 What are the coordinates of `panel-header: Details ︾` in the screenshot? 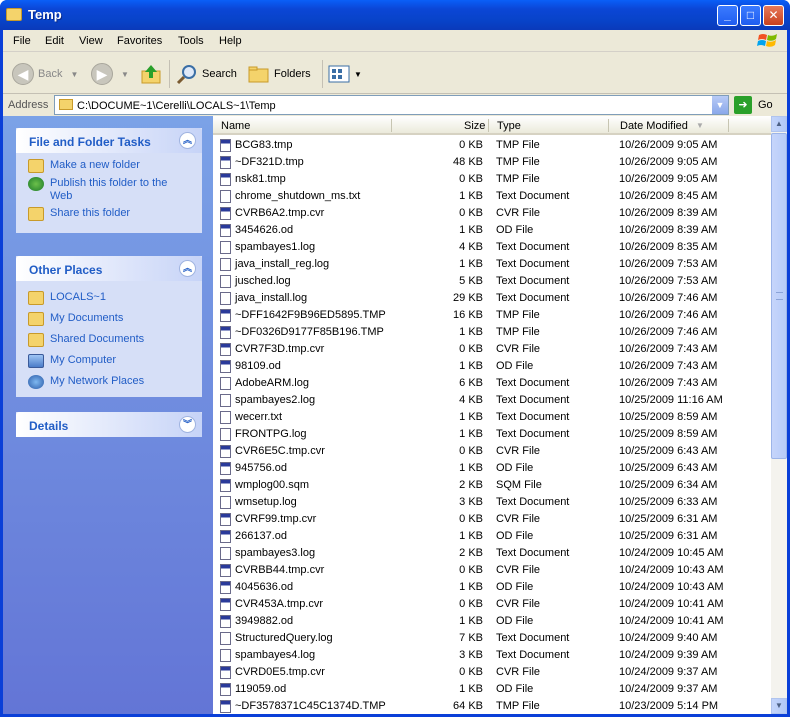 It's located at (109, 424).